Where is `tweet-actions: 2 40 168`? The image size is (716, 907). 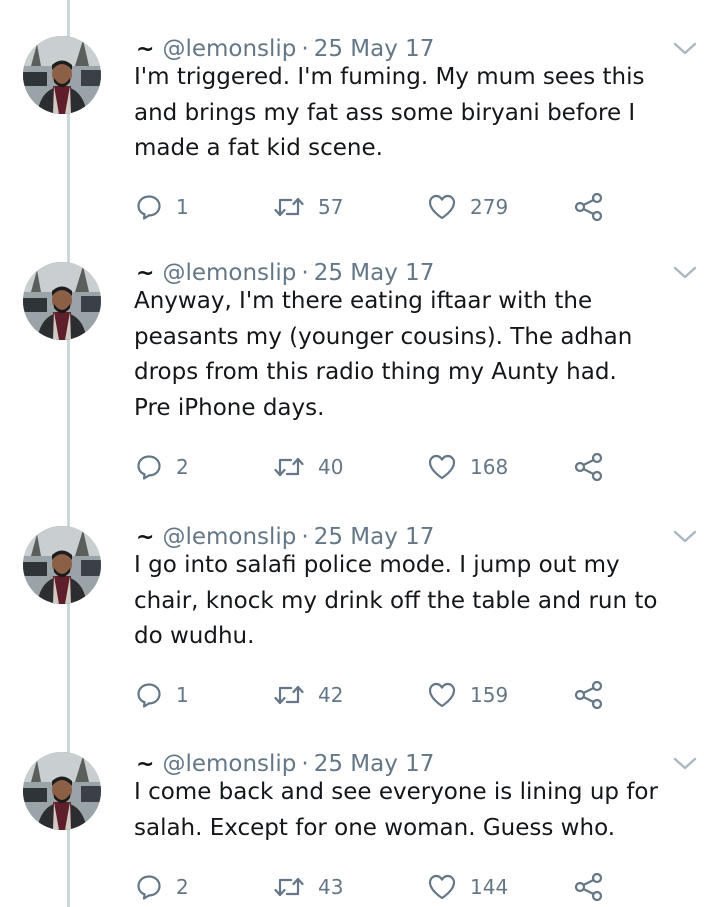 tweet-actions: 2 40 168 is located at coordinates (416, 467).